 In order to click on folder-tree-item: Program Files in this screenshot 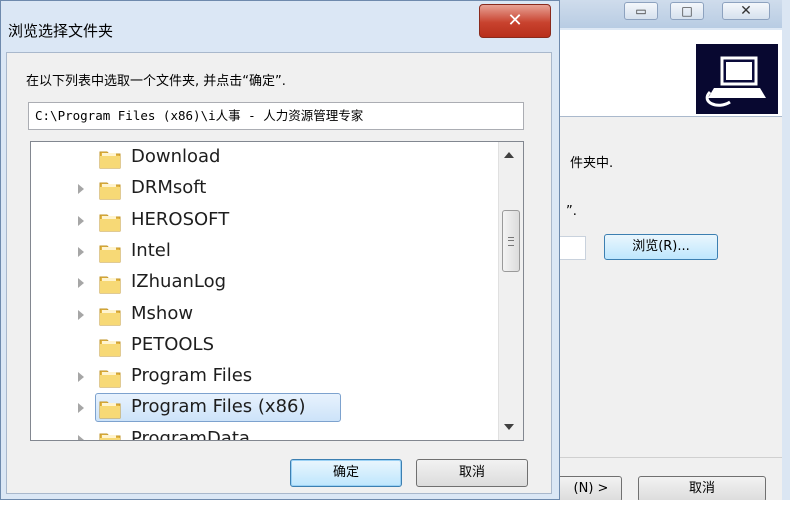, I will do `click(264, 377)`.